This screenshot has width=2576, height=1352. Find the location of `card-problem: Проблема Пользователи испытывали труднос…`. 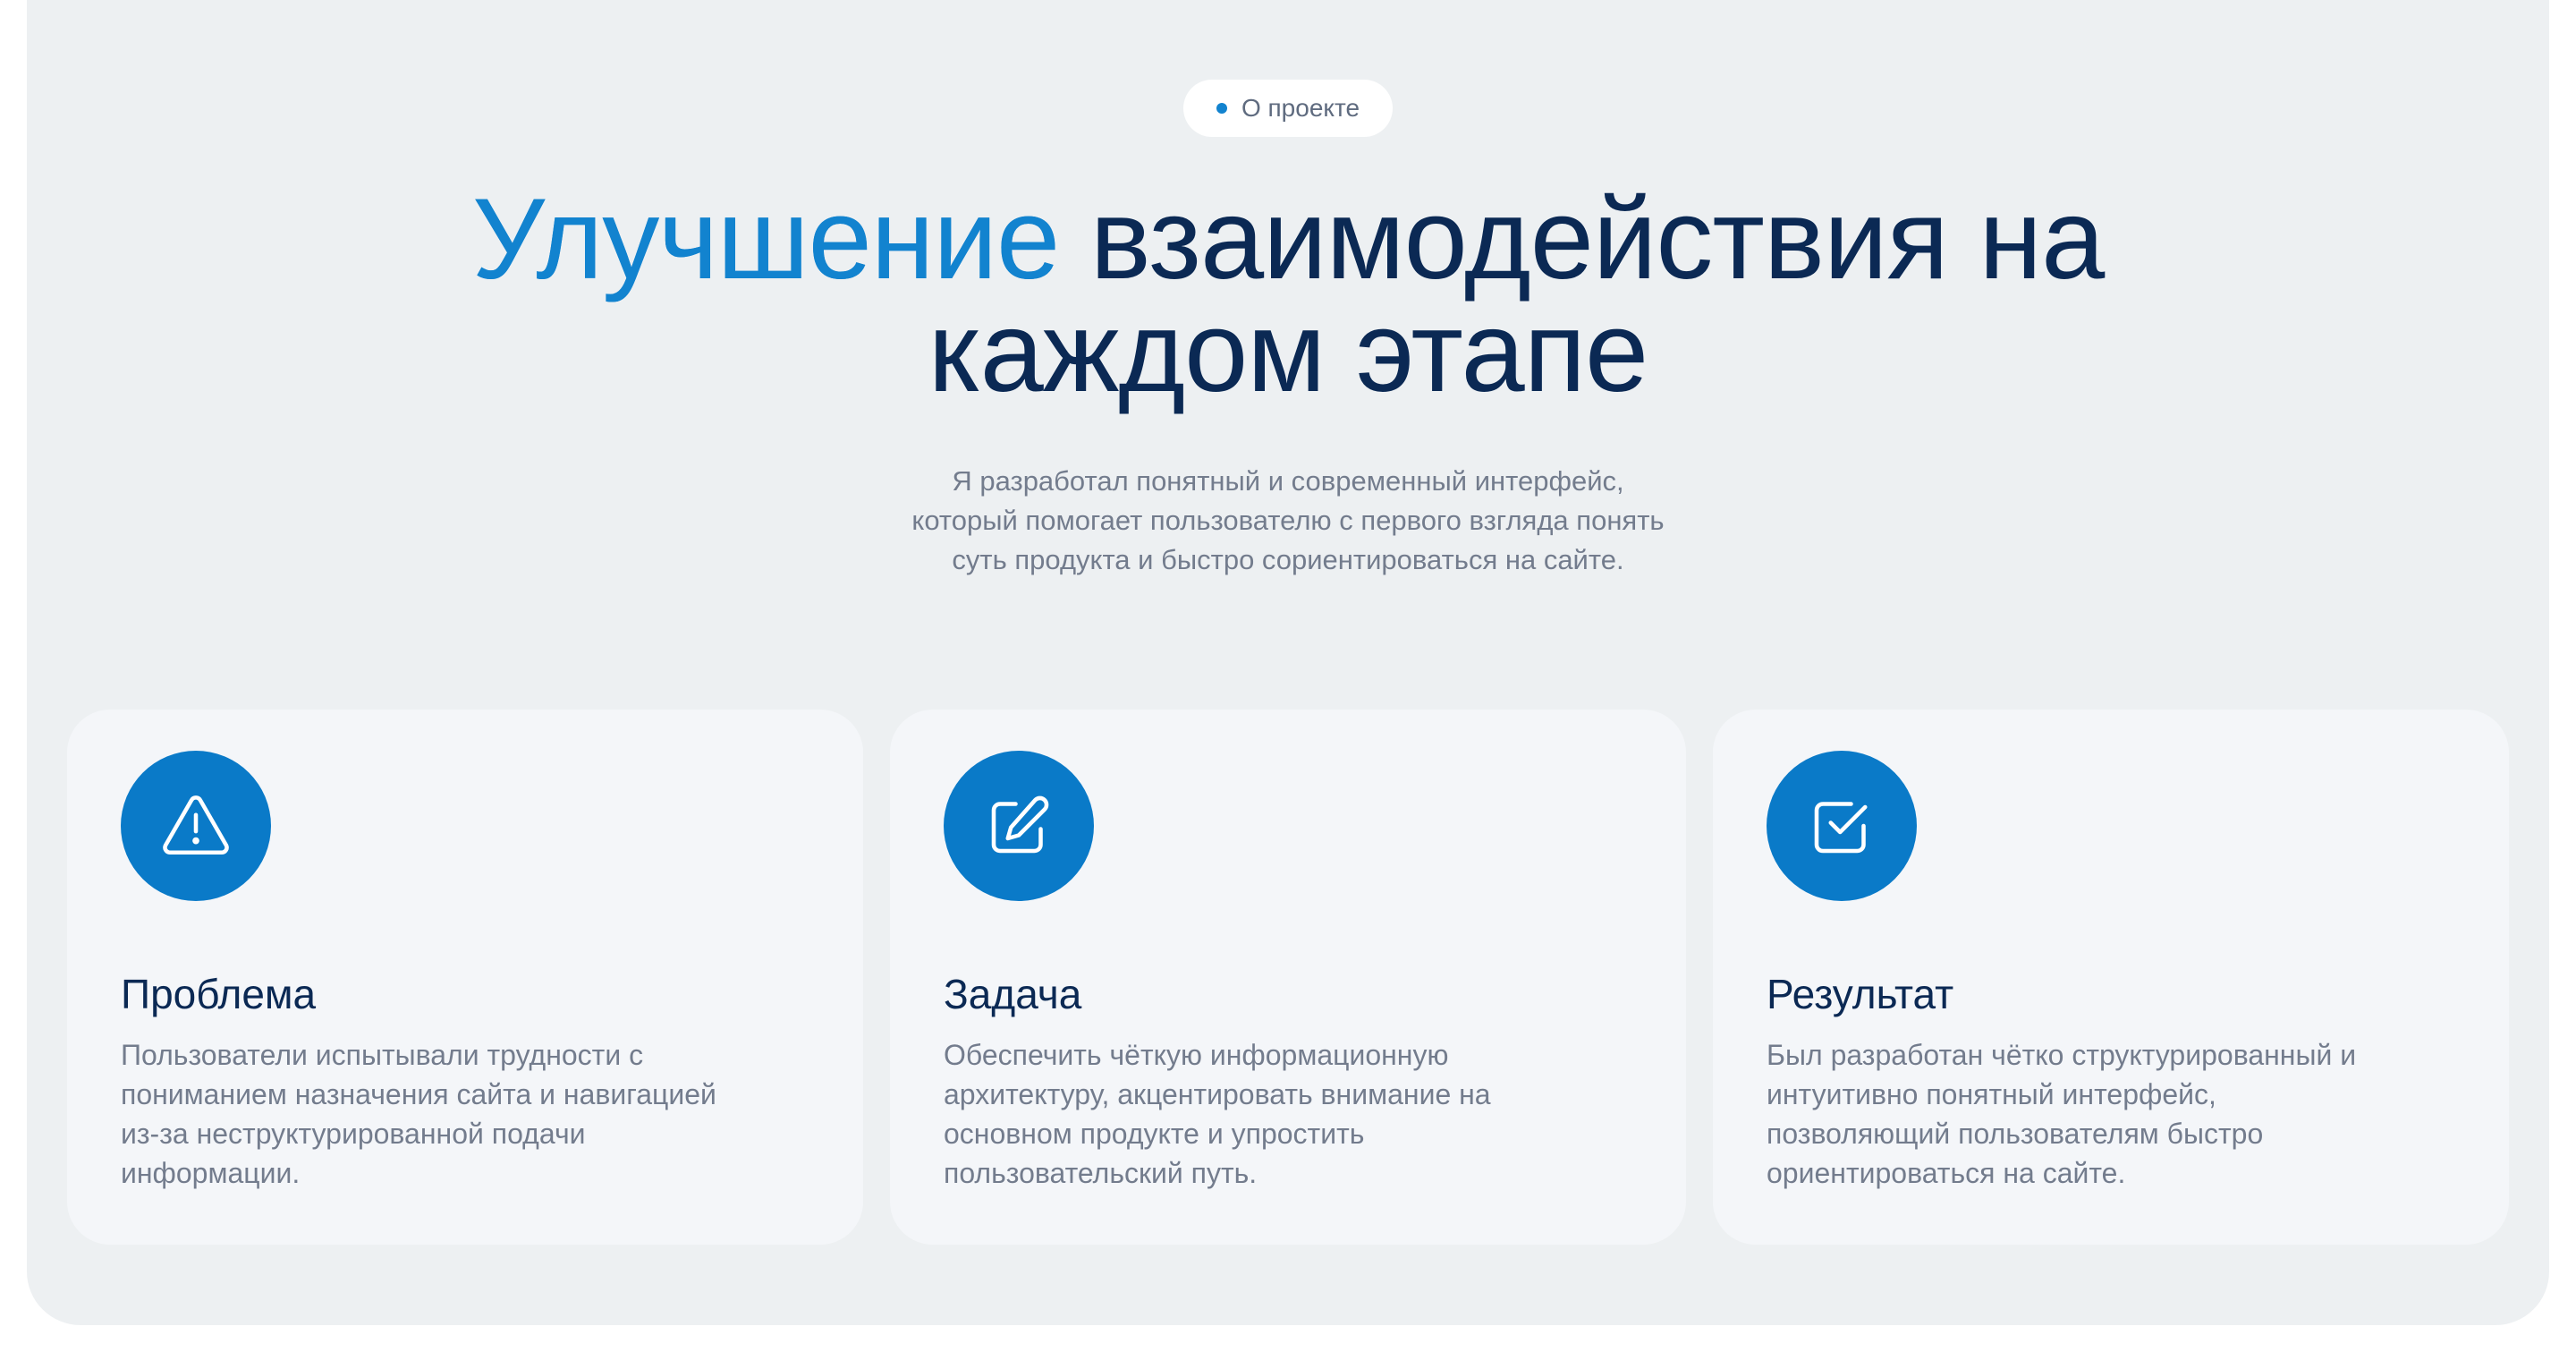

card-problem: Проблема Пользователи испытывали труднос… is located at coordinates (465, 977).